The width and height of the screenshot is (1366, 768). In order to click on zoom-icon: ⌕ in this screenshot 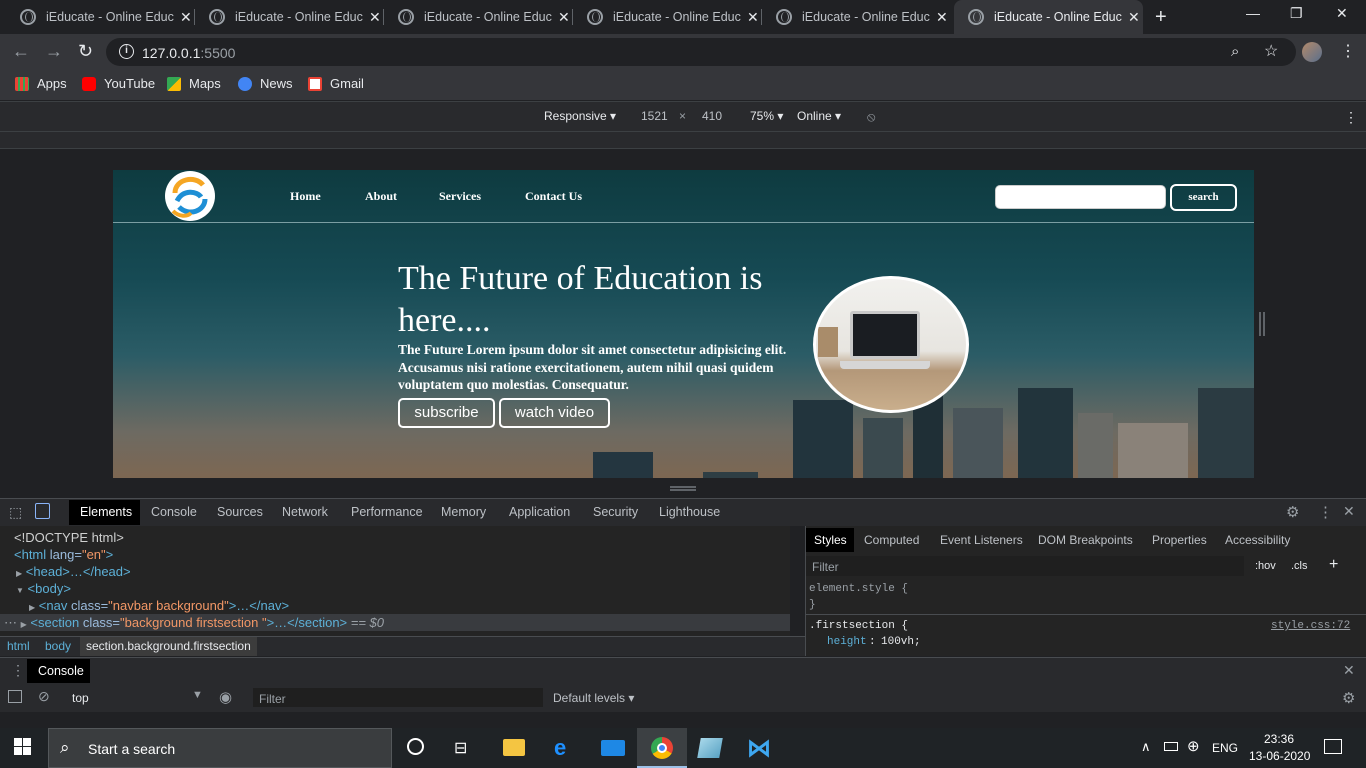, I will do `click(1235, 51)`.